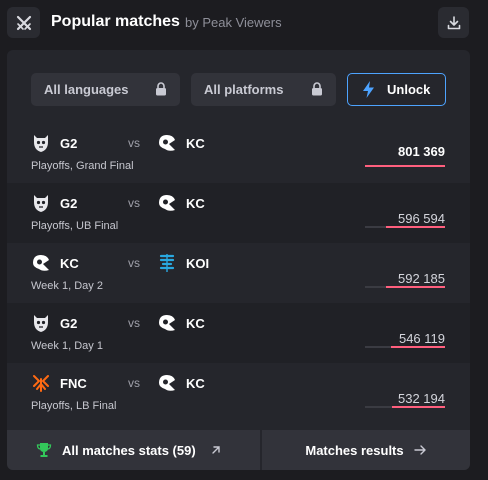 The height and width of the screenshot is (480, 488). Describe the element at coordinates (82, 166) in the screenshot. I see `match-stage: Playoffs, Grand Final` at that location.